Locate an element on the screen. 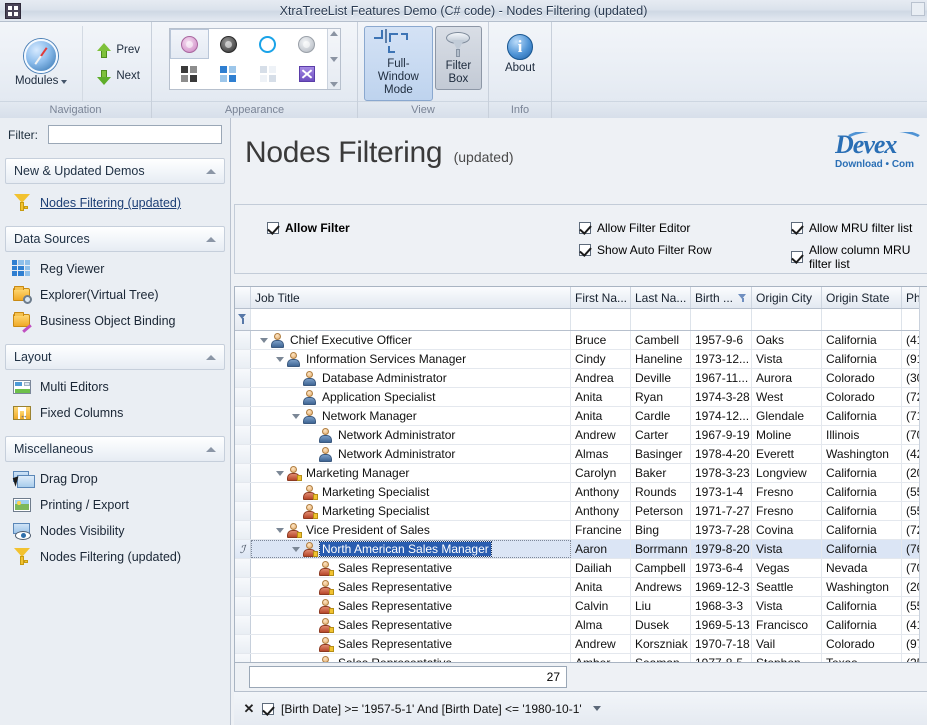 Image resolution: width=927 pixels, height=725 pixels. sidebar-item-reg-viewer: Reg Viewer is located at coordinates (115, 269).